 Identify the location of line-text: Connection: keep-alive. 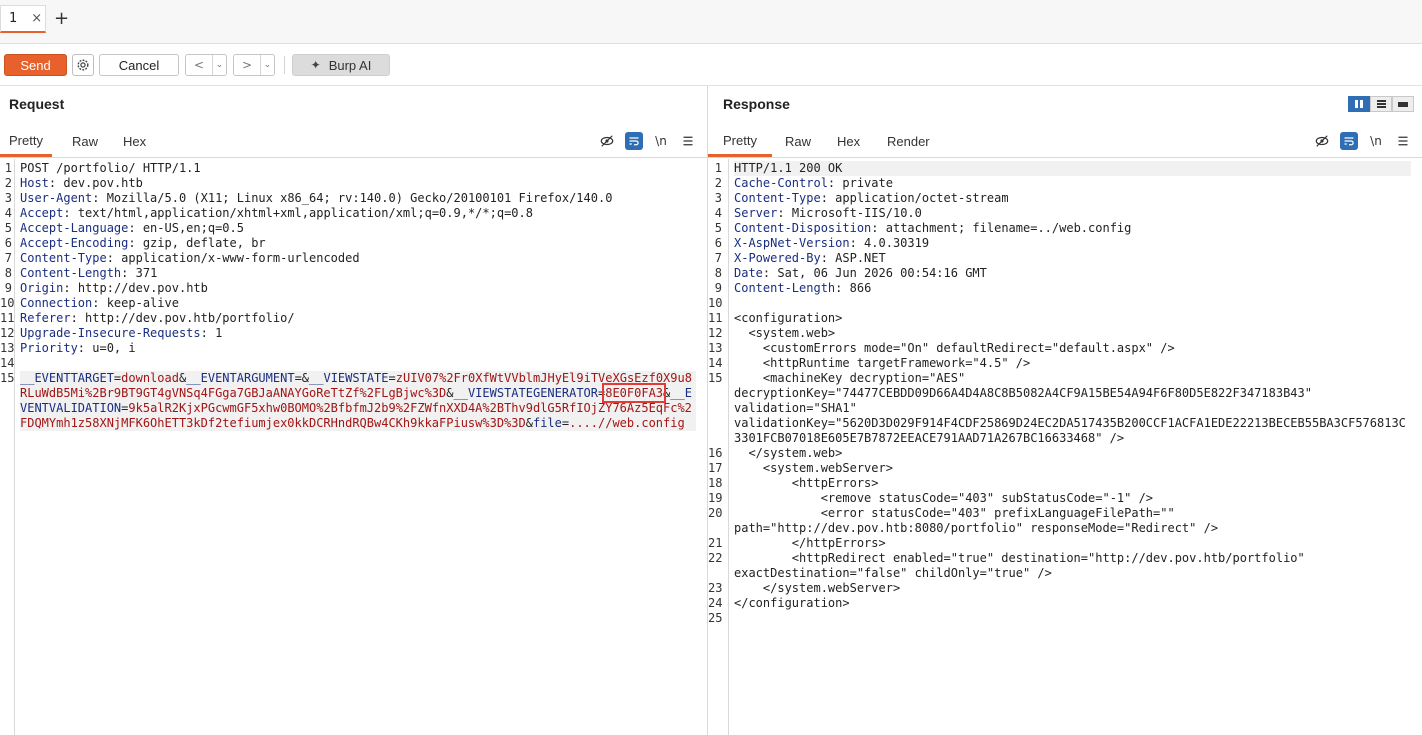
(99, 303).